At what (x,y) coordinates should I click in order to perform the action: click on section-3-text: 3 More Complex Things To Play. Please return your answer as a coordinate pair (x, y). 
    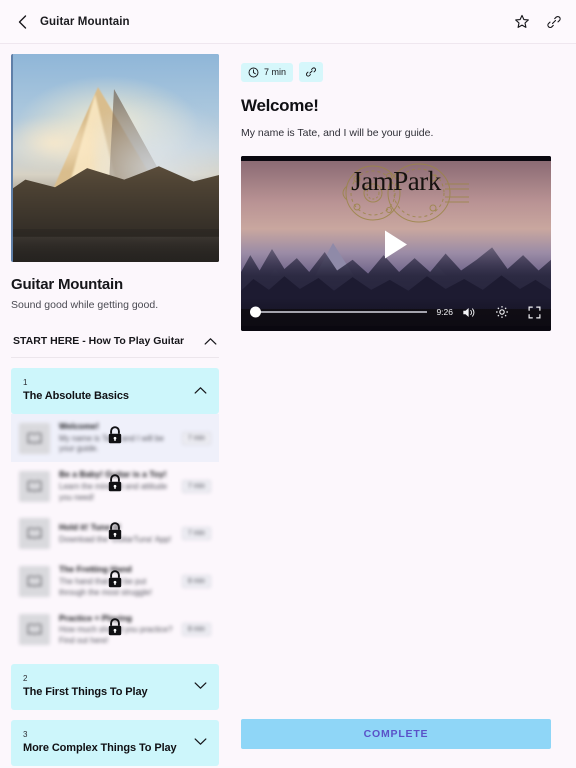
    Looking at the image, I should click on (108, 742).